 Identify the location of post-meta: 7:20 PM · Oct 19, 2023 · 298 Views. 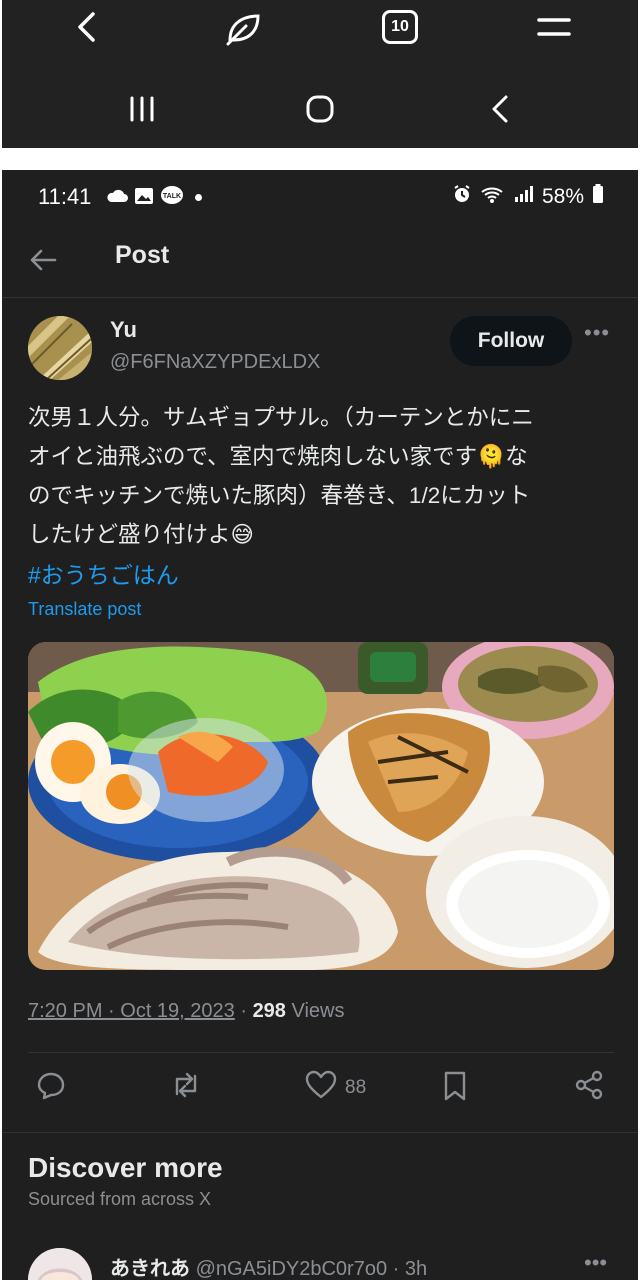
(186, 1011).